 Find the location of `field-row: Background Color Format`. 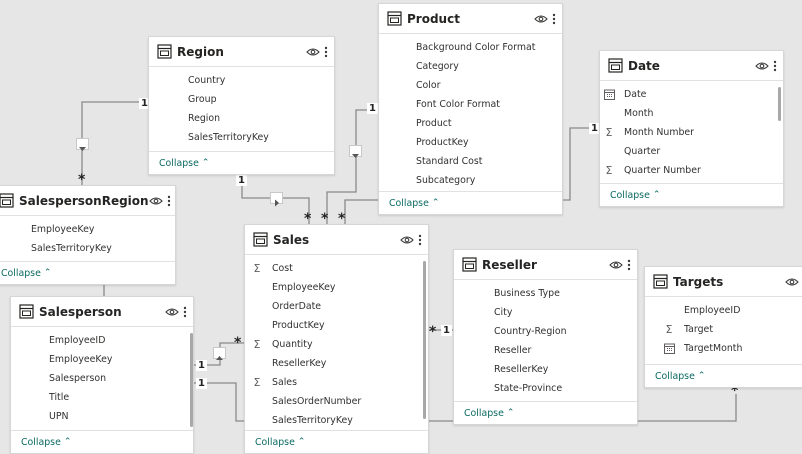

field-row: Background Color Format is located at coordinates (470, 47).